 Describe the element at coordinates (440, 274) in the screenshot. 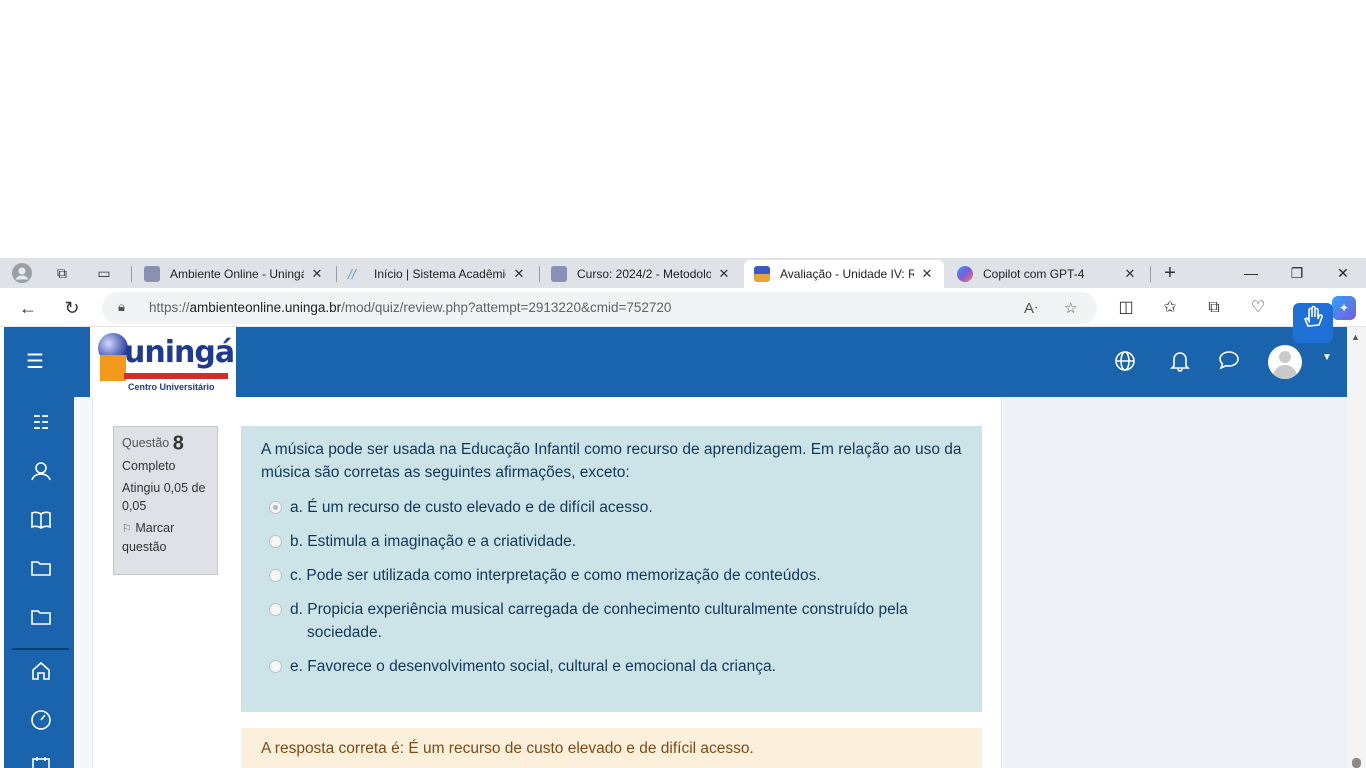

I see `tab-title: Início | Sistema Acadêmico` at that location.